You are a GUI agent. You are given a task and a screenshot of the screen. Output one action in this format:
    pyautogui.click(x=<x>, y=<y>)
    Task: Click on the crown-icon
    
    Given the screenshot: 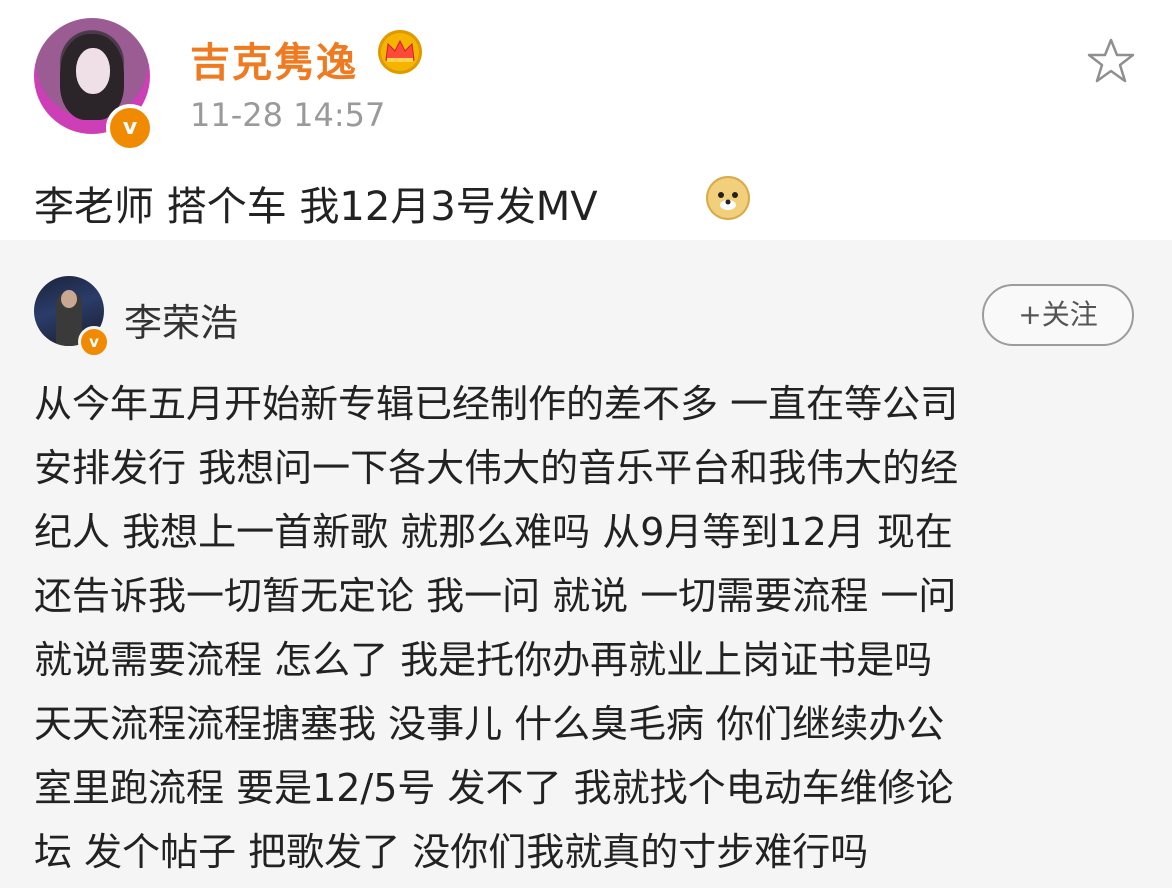 What is the action you would take?
    pyautogui.click(x=400, y=52)
    